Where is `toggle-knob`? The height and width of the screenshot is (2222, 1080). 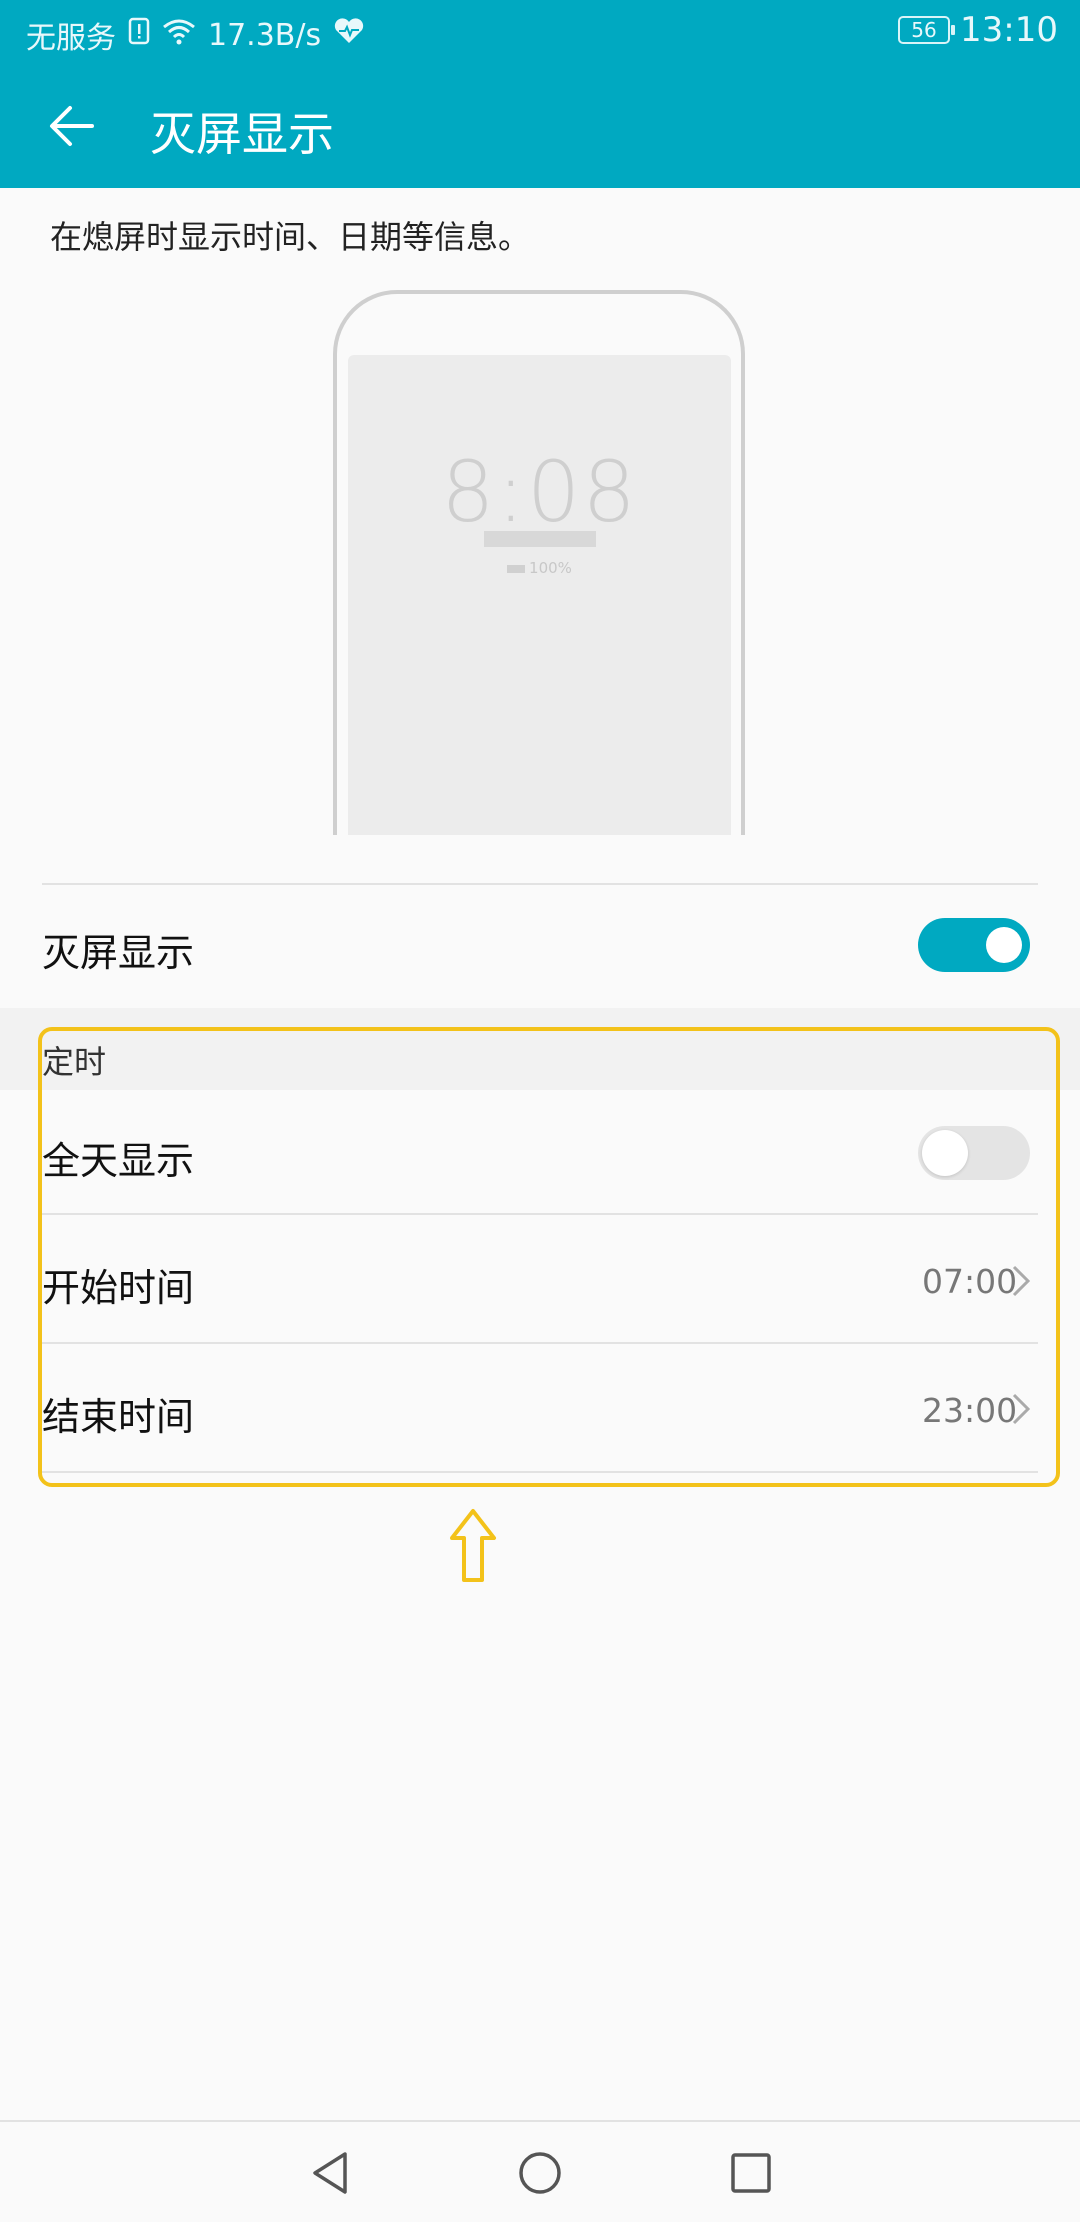 toggle-knob is located at coordinates (1004, 945).